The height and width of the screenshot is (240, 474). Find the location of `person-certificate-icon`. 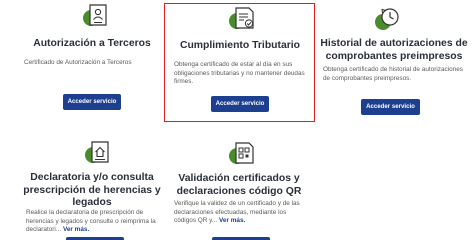

person-certificate-icon is located at coordinates (98, 15).